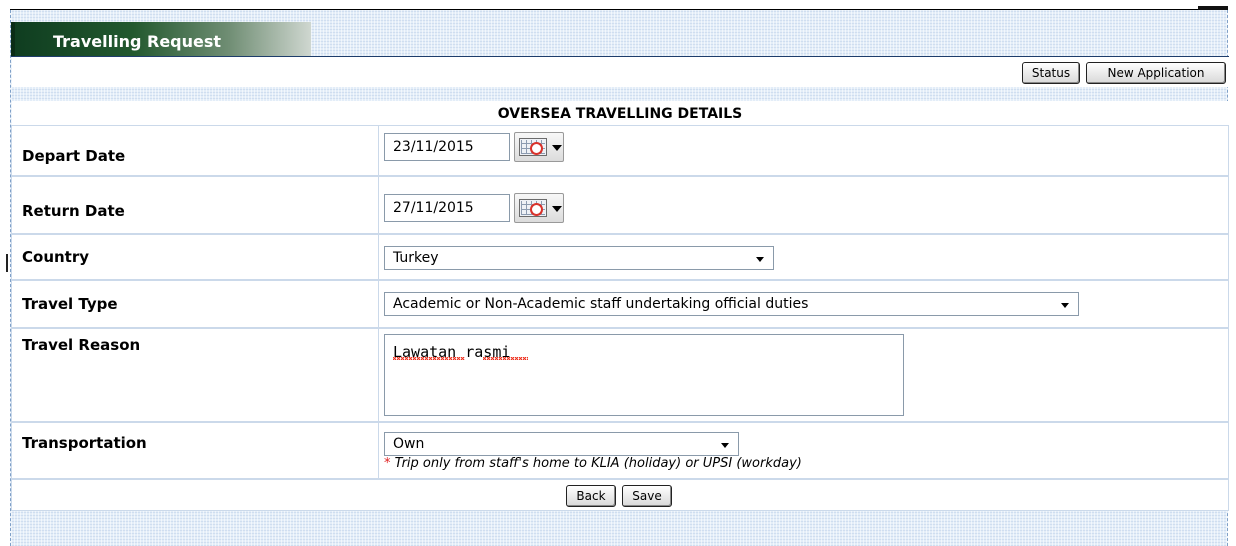  What do you see at coordinates (447, 208) in the screenshot?
I see `return-date-input` at bounding box center [447, 208].